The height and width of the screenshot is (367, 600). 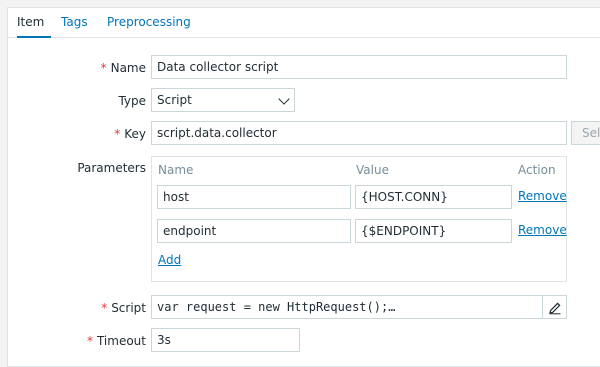 I want to click on tab-item: Item, so click(x=34, y=23).